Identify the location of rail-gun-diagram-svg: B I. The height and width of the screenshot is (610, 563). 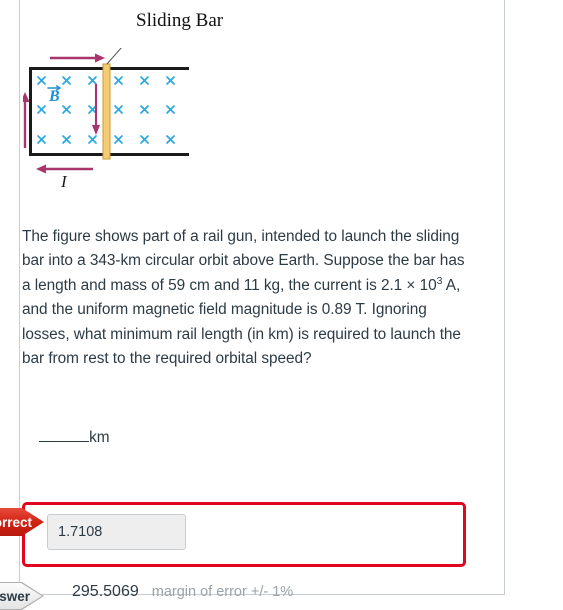
(106, 119).